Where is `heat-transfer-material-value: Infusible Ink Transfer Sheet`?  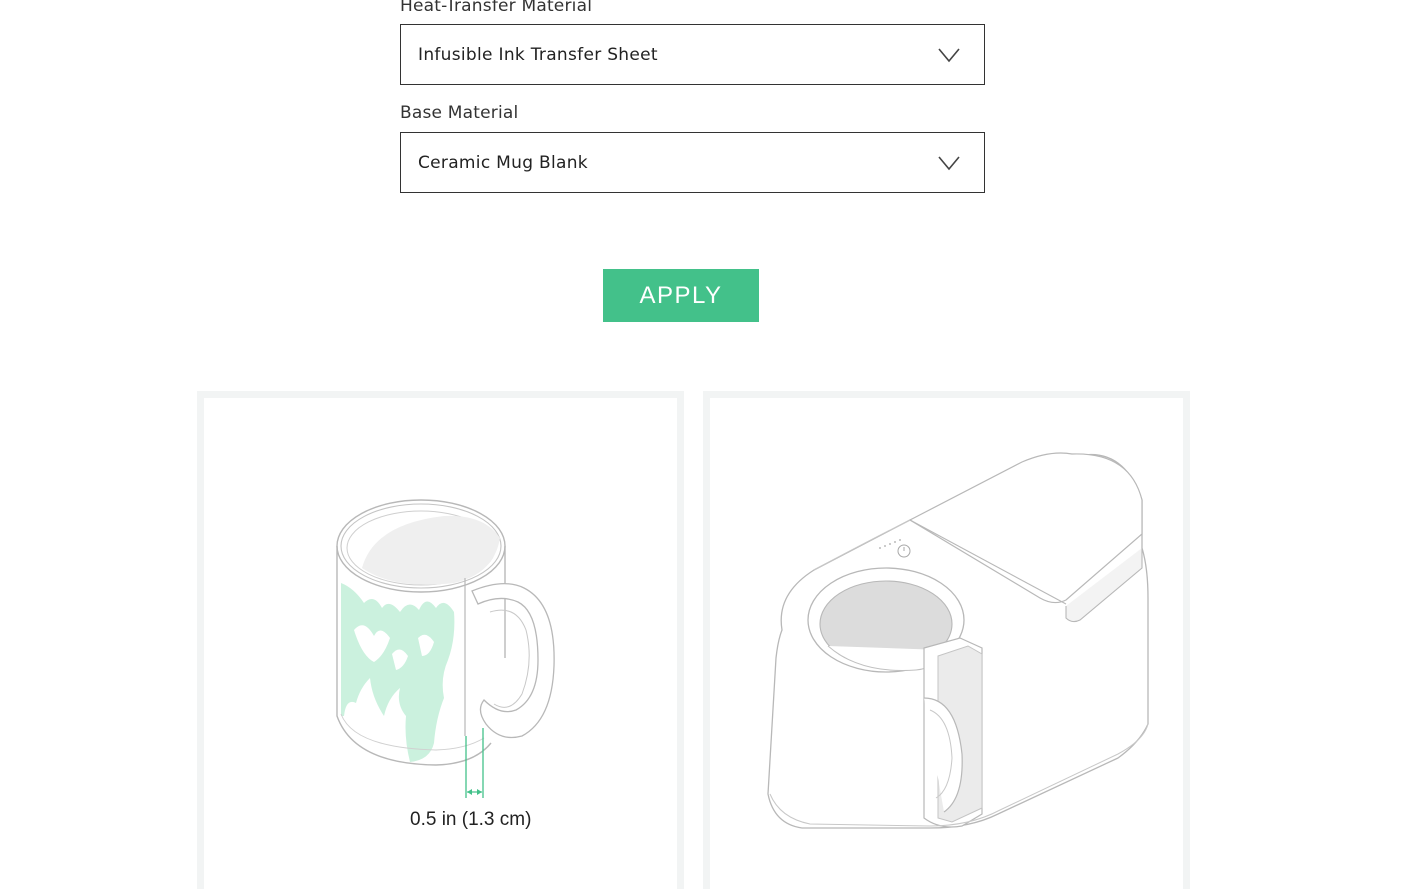 heat-transfer-material-value: Infusible Ink Transfer Sheet is located at coordinates (538, 55).